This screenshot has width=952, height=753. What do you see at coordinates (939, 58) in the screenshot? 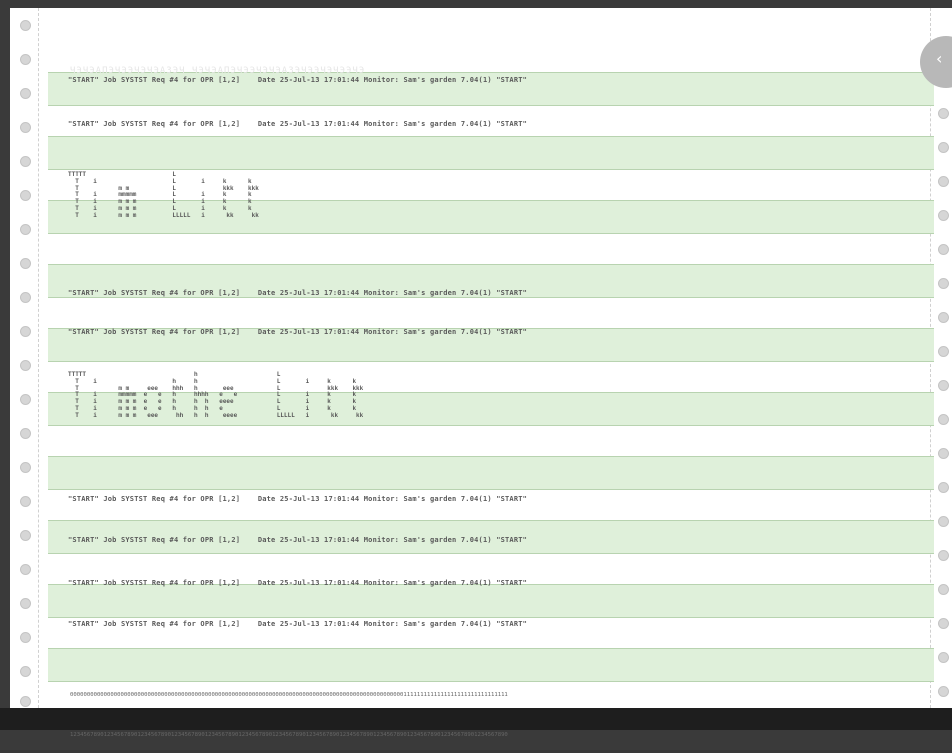
I see `chevron-icon: ‹` at bounding box center [939, 58].